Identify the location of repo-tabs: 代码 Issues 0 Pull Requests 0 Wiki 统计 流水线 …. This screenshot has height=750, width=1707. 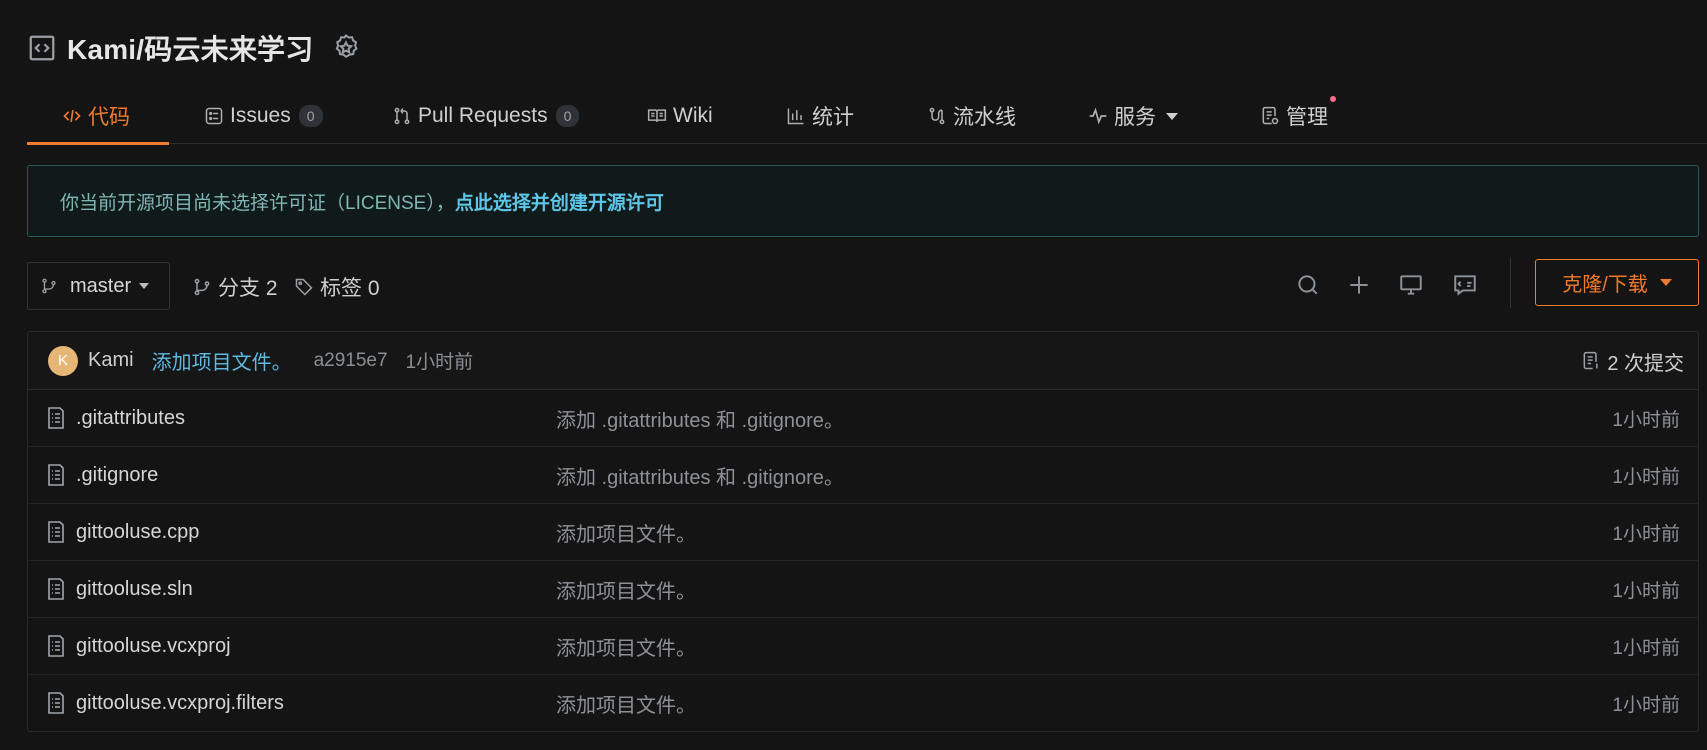
(867, 116).